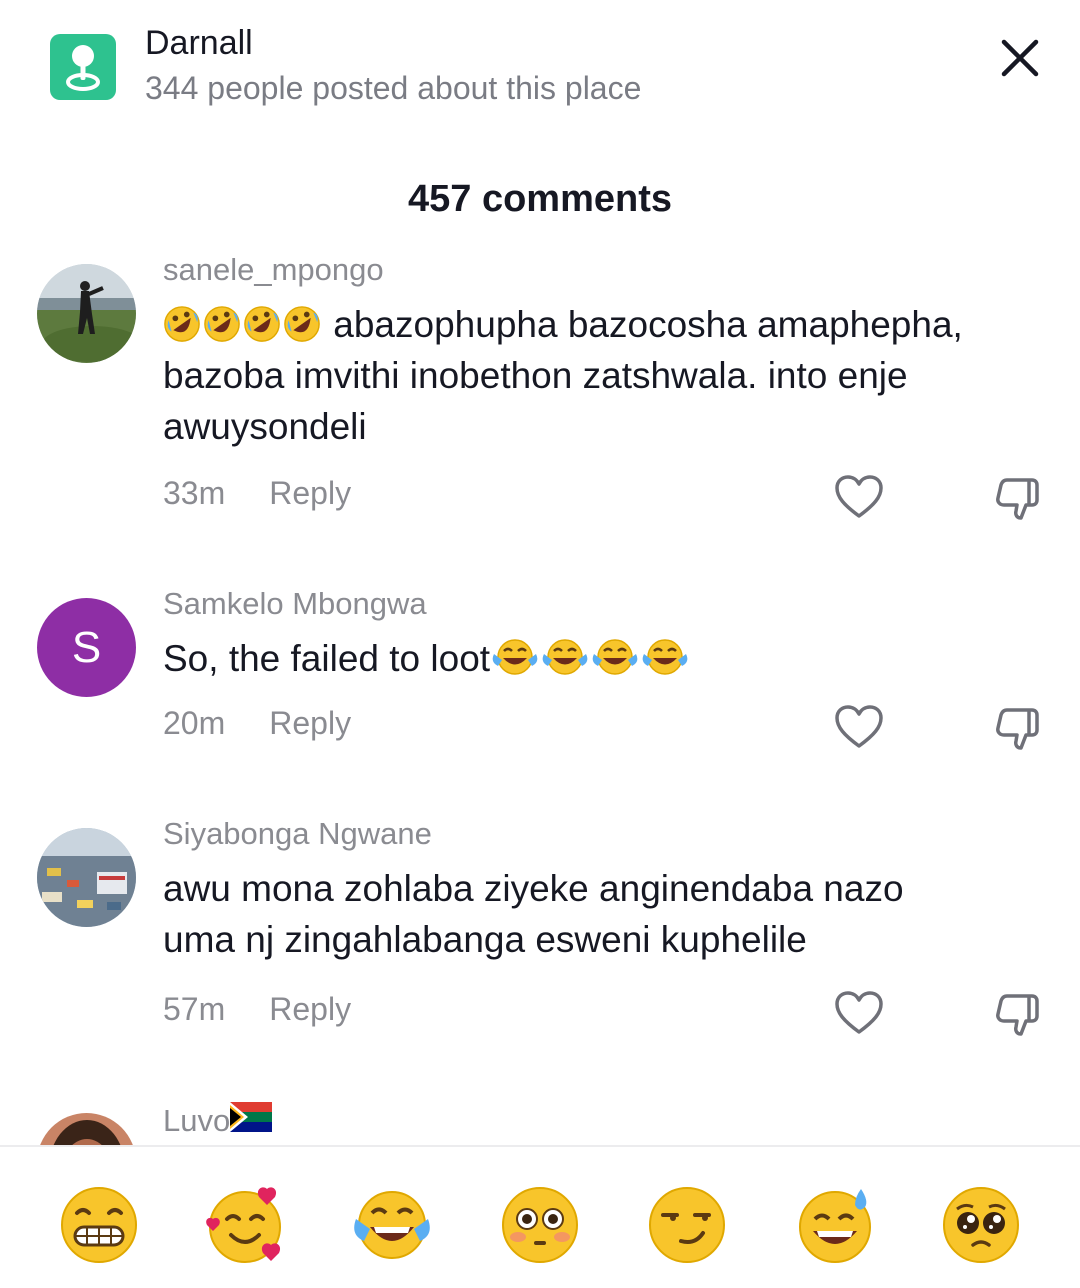  Describe the element at coordinates (393, 88) in the screenshot. I see `place-subtitle: 344 people posted about this place` at that location.